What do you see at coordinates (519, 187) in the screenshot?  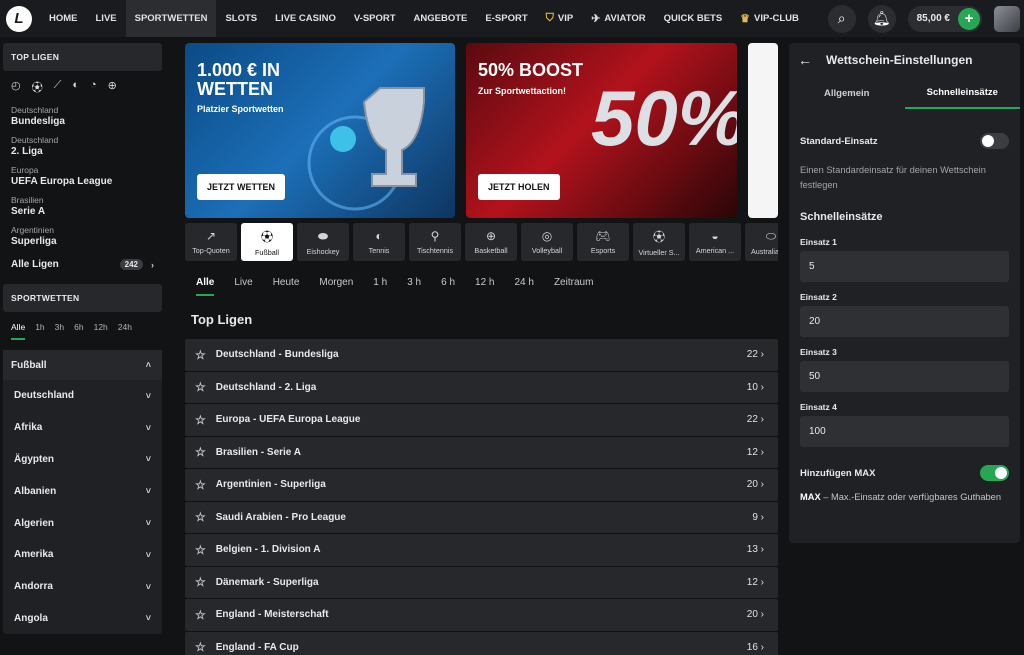 I see `jetzt-holen-button: JETZT HOLEN` at bounding box center [519, 187].